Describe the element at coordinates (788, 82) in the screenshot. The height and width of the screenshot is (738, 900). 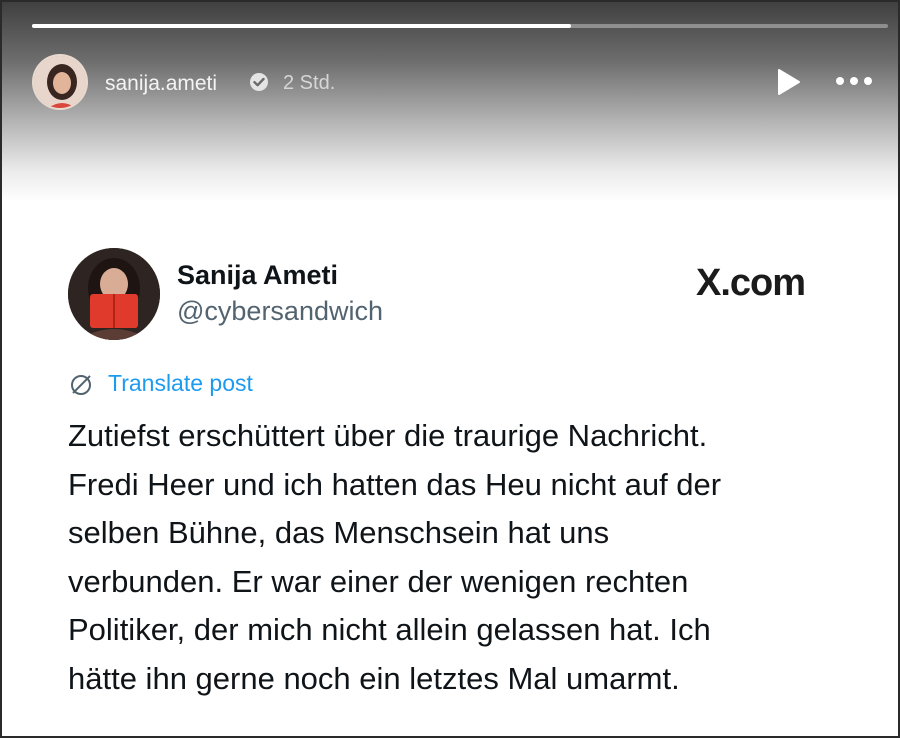
I see `play-icon` at that location.